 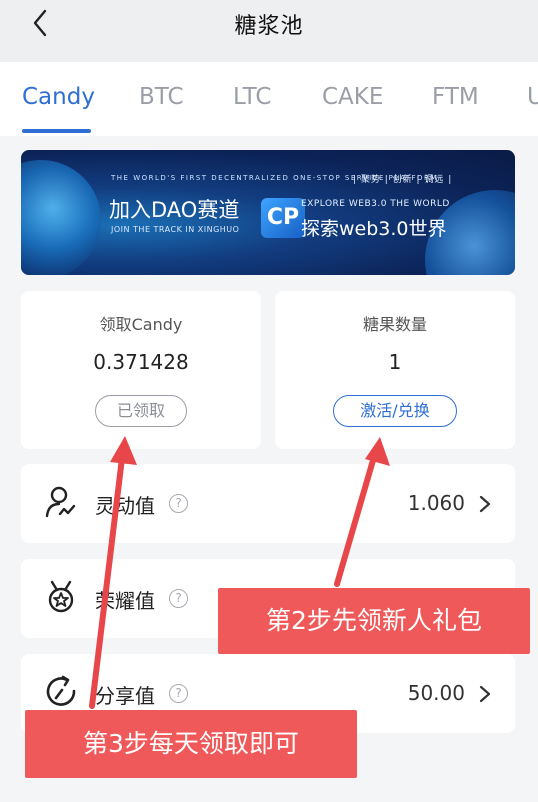 What do you see at coordinates (141, 362) in the screenshot?
I see `claim-candy-value: 0.371428` at bounding box center [141, 362].